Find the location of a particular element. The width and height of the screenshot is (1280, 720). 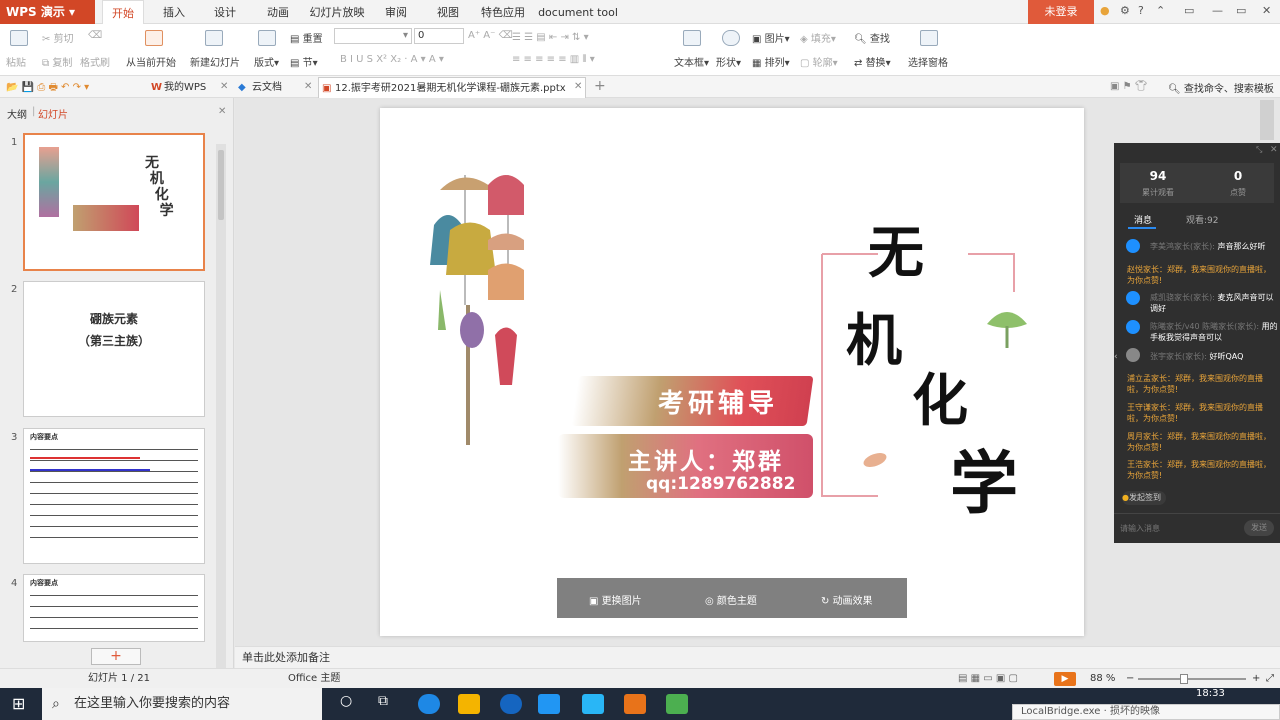

signin-button: ●发起签到 is located at coordinates (1144, 498).